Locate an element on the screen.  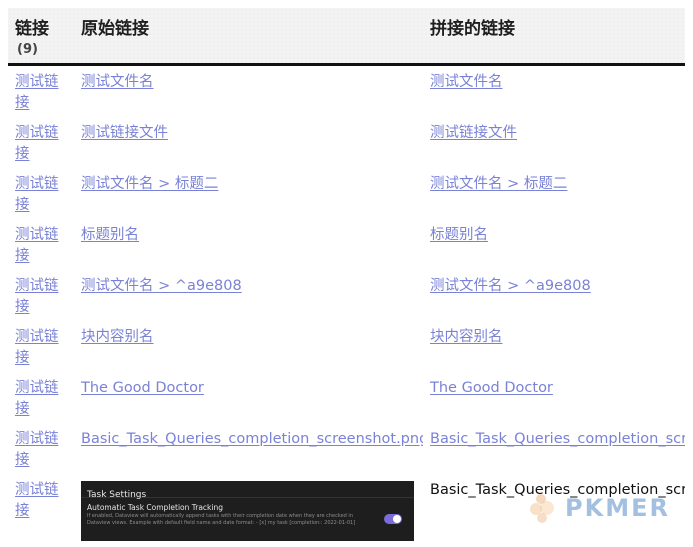
header-link: 链接 (9) is located at coordinates (41, 37).